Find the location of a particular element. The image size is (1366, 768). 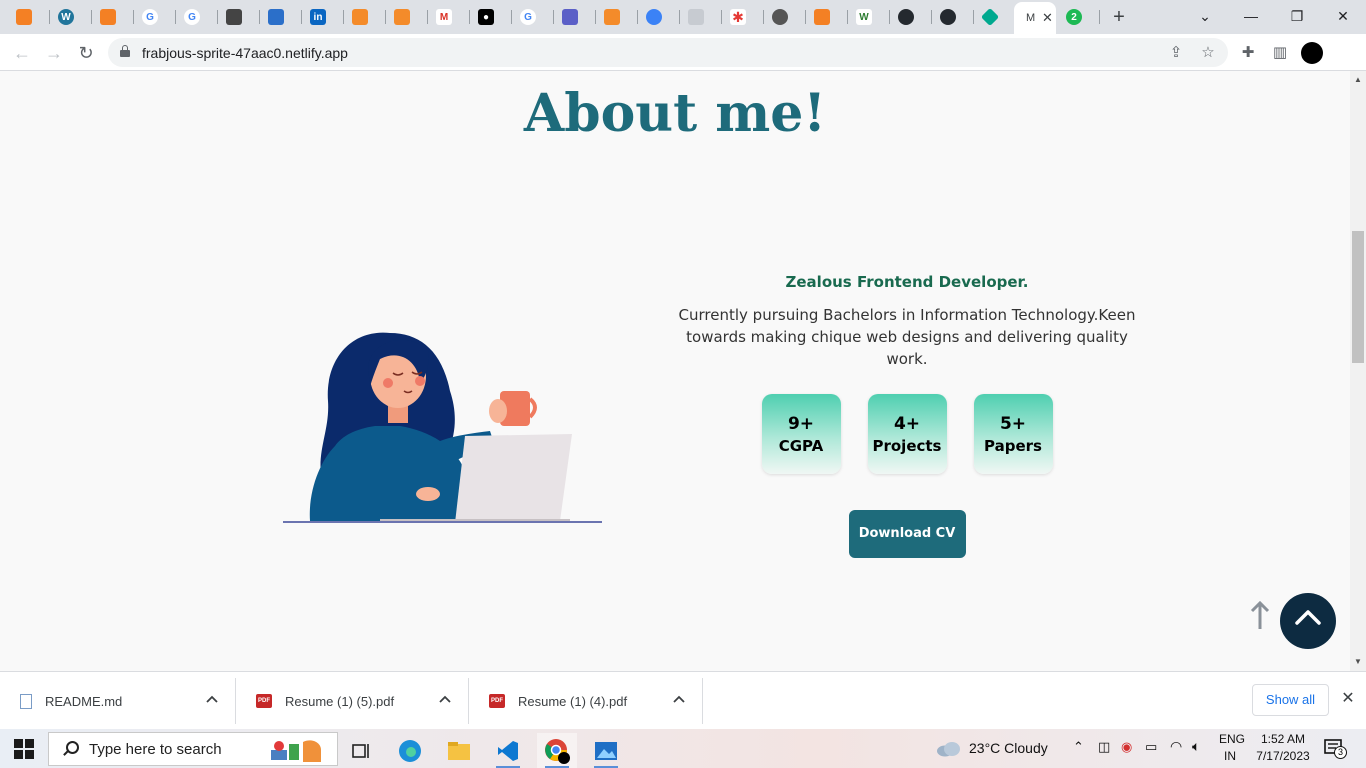

app-icon is located at coordinates (402, 17).